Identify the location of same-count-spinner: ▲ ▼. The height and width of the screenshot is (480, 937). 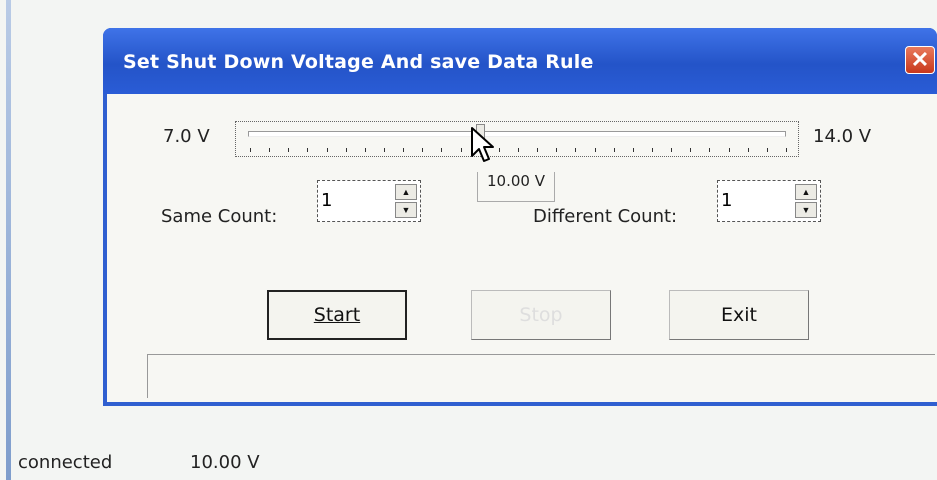
(369, 201).